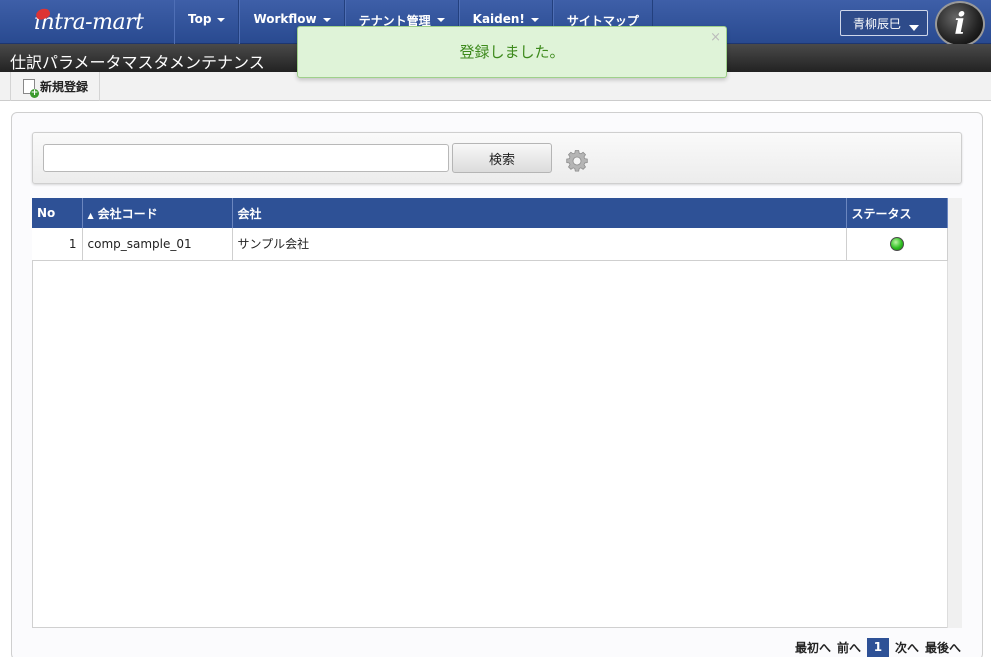 The image size is (991, 657). I want to click on column-company-code: ▲ 会社コード, so click(157, 213).